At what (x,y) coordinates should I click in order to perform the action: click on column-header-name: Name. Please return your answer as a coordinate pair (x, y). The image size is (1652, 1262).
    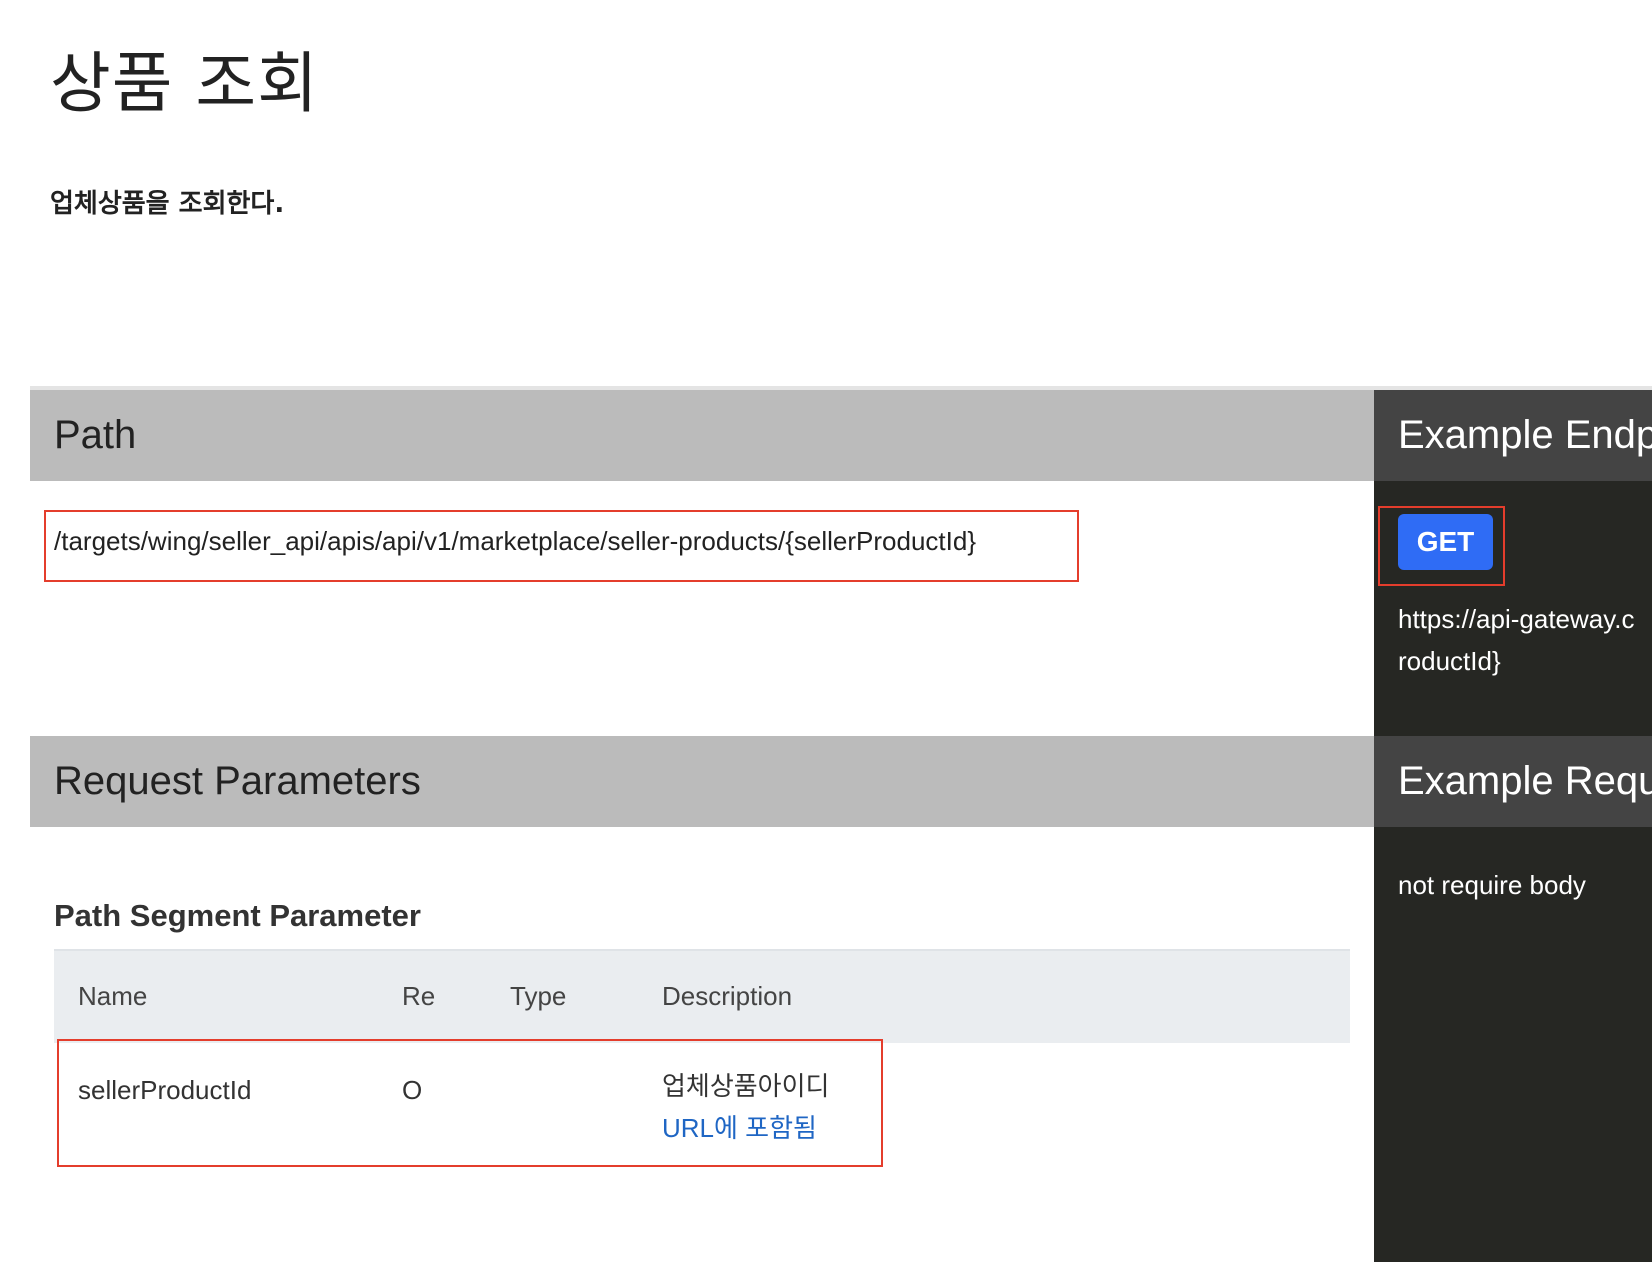
    Looking at the image, I should click on (113, 996).